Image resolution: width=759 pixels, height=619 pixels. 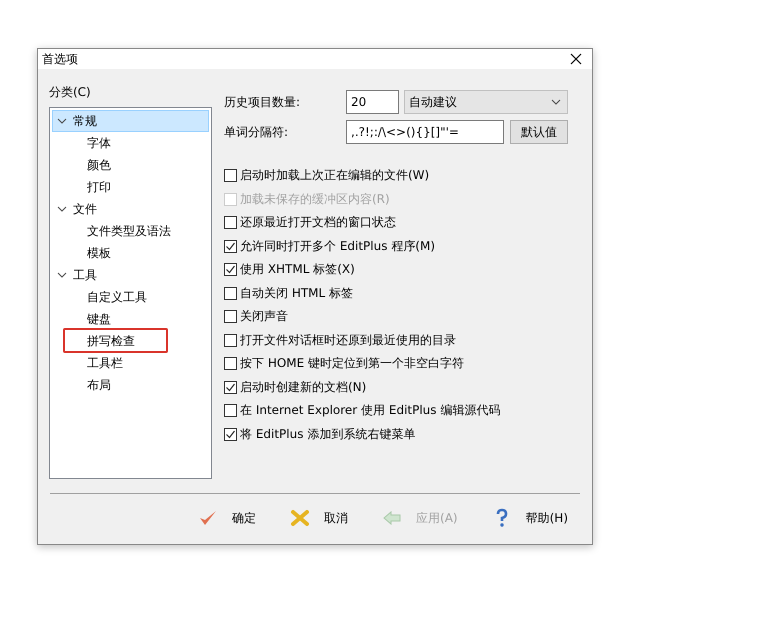 What do you see at coordinates (352, 363) in the screenshot?
I see `checkbox-label: 按下 HOME 键时定位到第一个非空白字符` at bounding box center [352, 363].